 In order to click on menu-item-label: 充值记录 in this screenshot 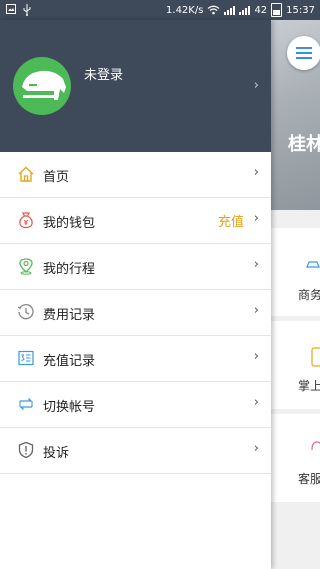, I will do `click(69, 361)`.